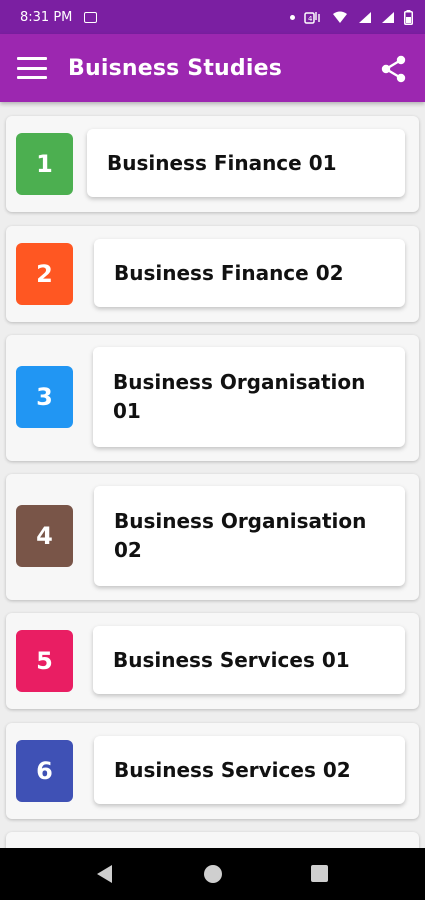 This screenshot has height=900, width=425. I want to click on chapter-row-6: 6 Business Services 02, so click(212, 771).